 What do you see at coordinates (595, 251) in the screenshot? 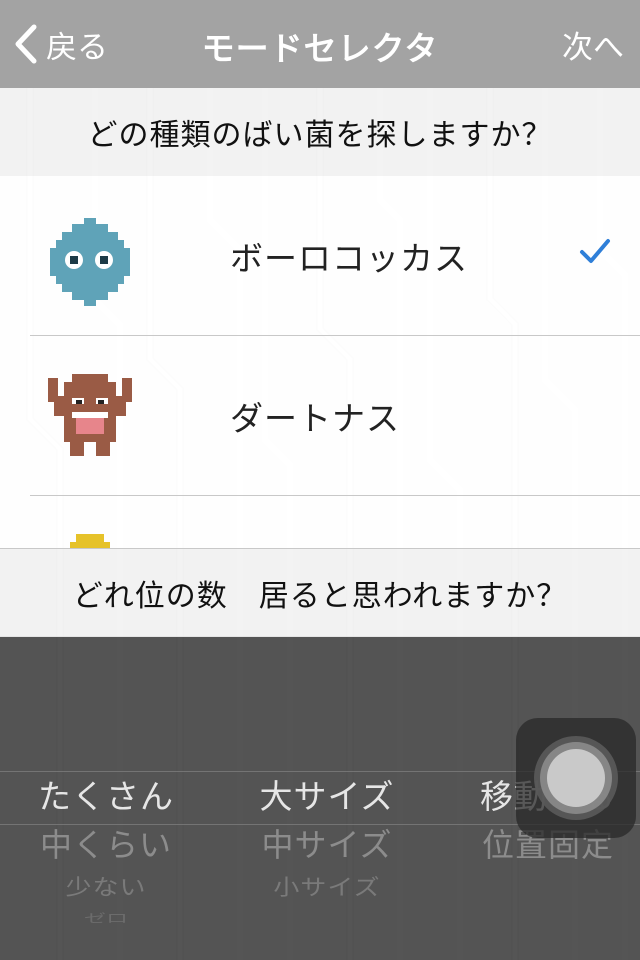
I see `checkmark-icon` at bounding box center [595, 251].